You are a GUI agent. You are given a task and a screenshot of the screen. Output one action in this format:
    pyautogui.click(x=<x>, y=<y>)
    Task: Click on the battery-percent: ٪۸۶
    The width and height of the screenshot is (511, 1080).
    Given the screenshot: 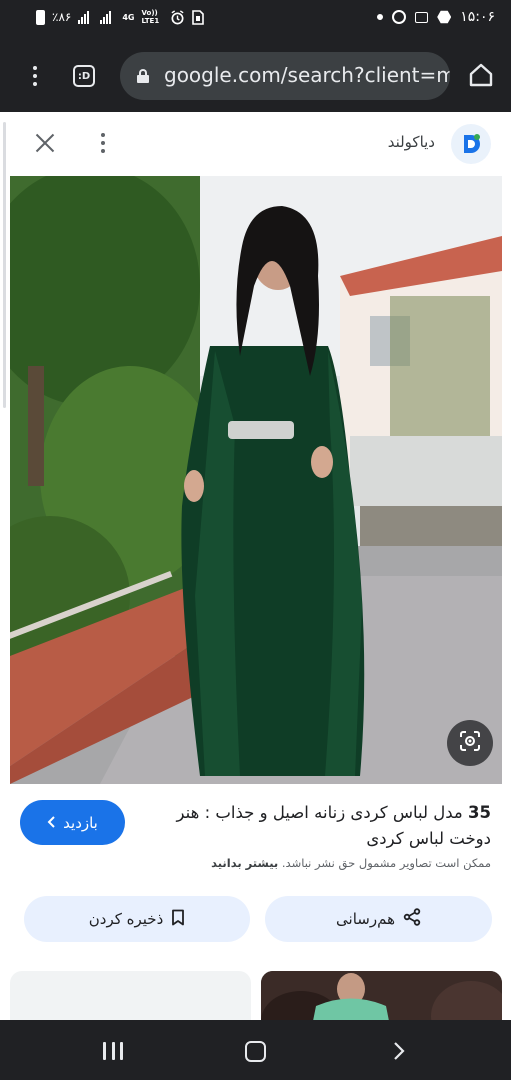 What is the action you would take?
    pyautogui.click(x=62, y=17)
    